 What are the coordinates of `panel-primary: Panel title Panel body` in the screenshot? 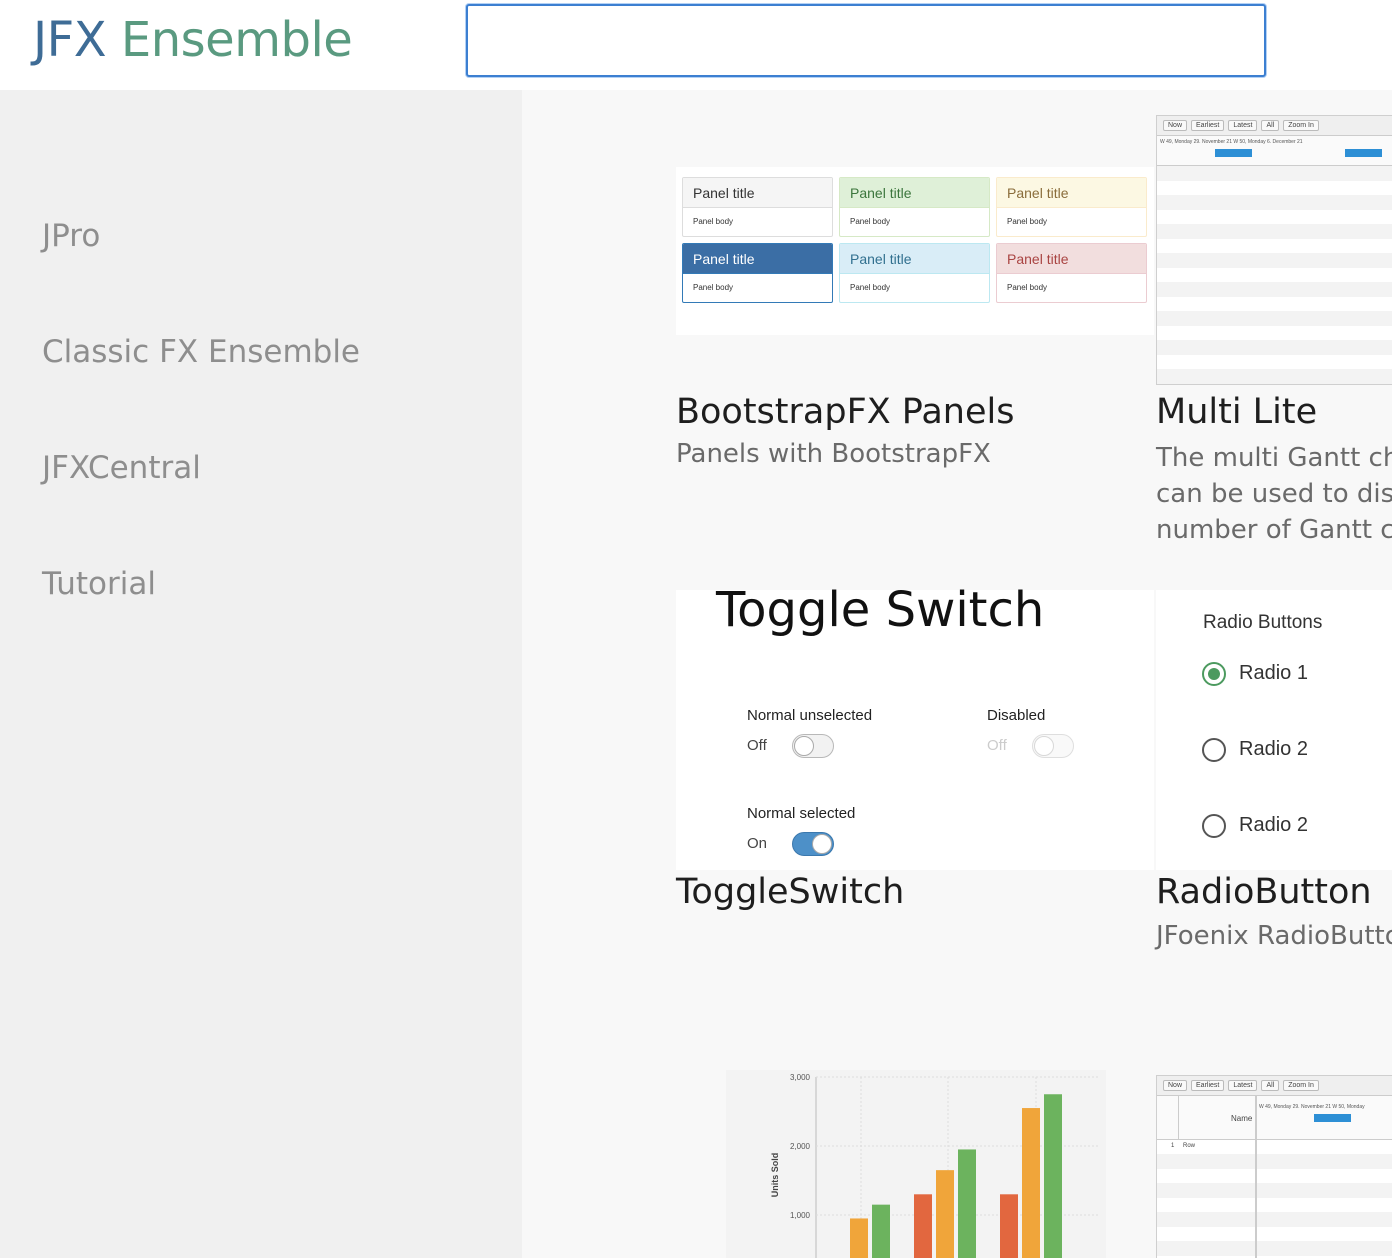 It's located at (757, 273).